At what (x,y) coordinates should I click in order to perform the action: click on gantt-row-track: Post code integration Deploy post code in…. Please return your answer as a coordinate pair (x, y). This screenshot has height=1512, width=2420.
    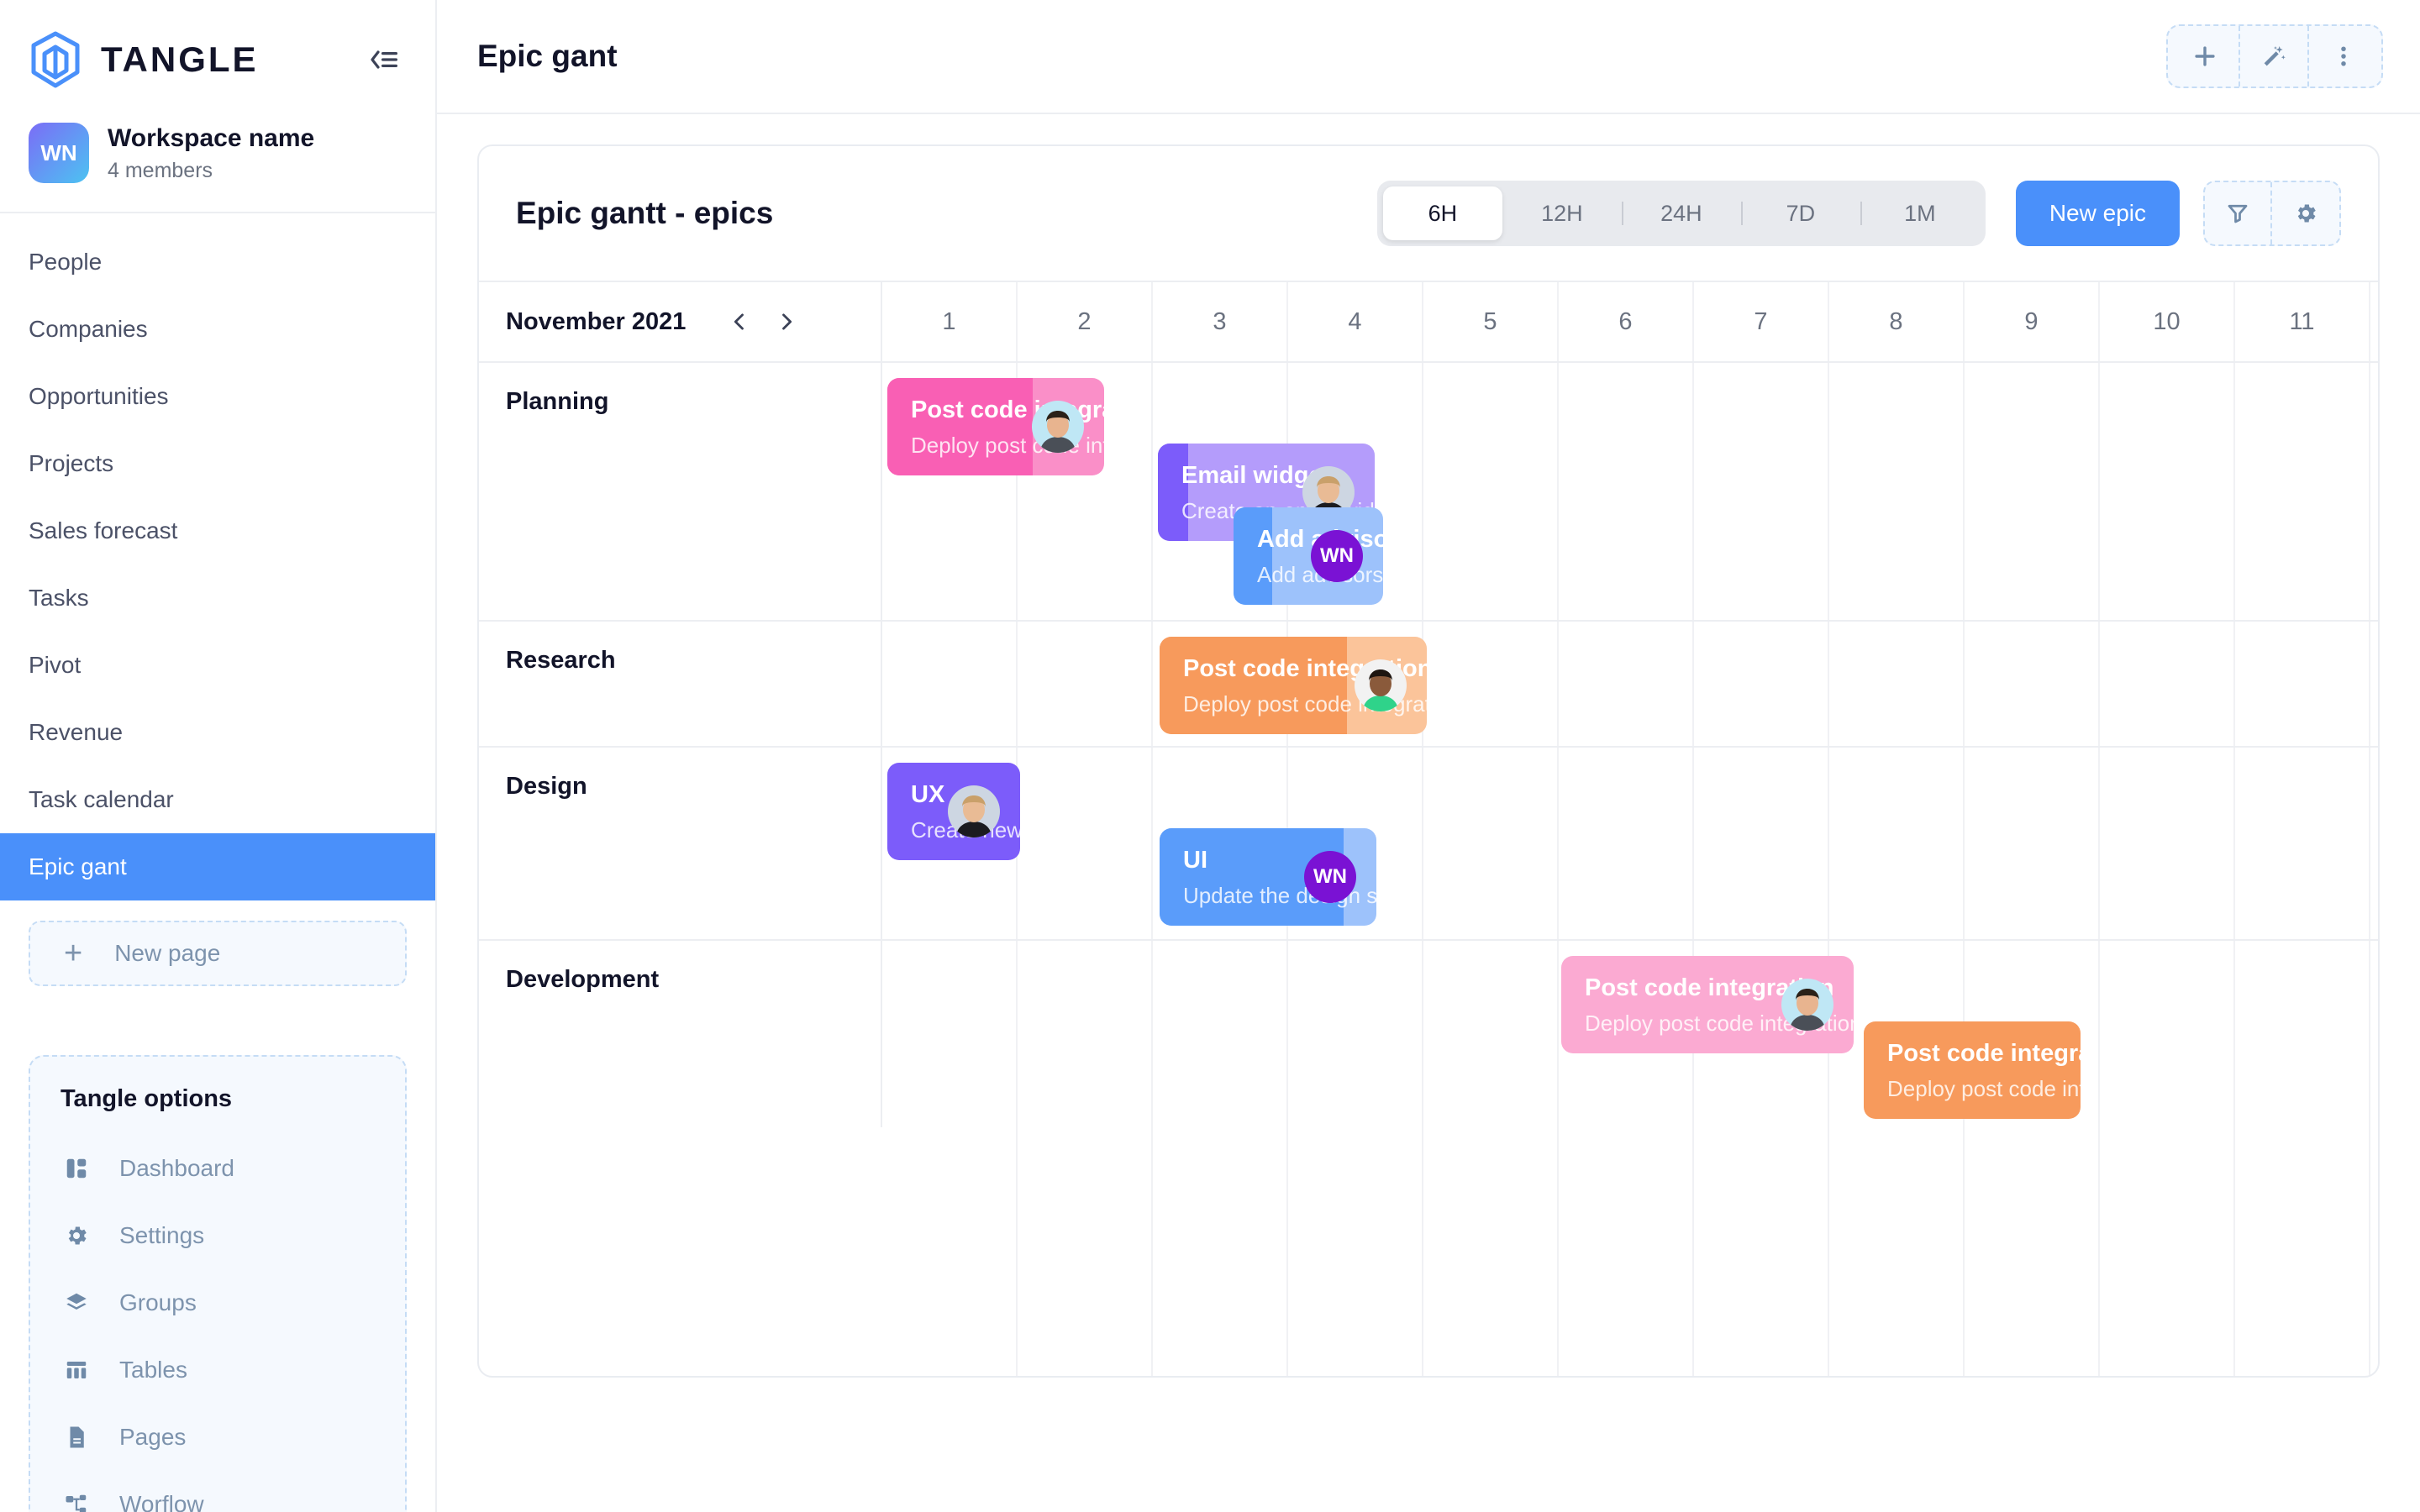
    Looking at the image, I should click on (1630, 1034).